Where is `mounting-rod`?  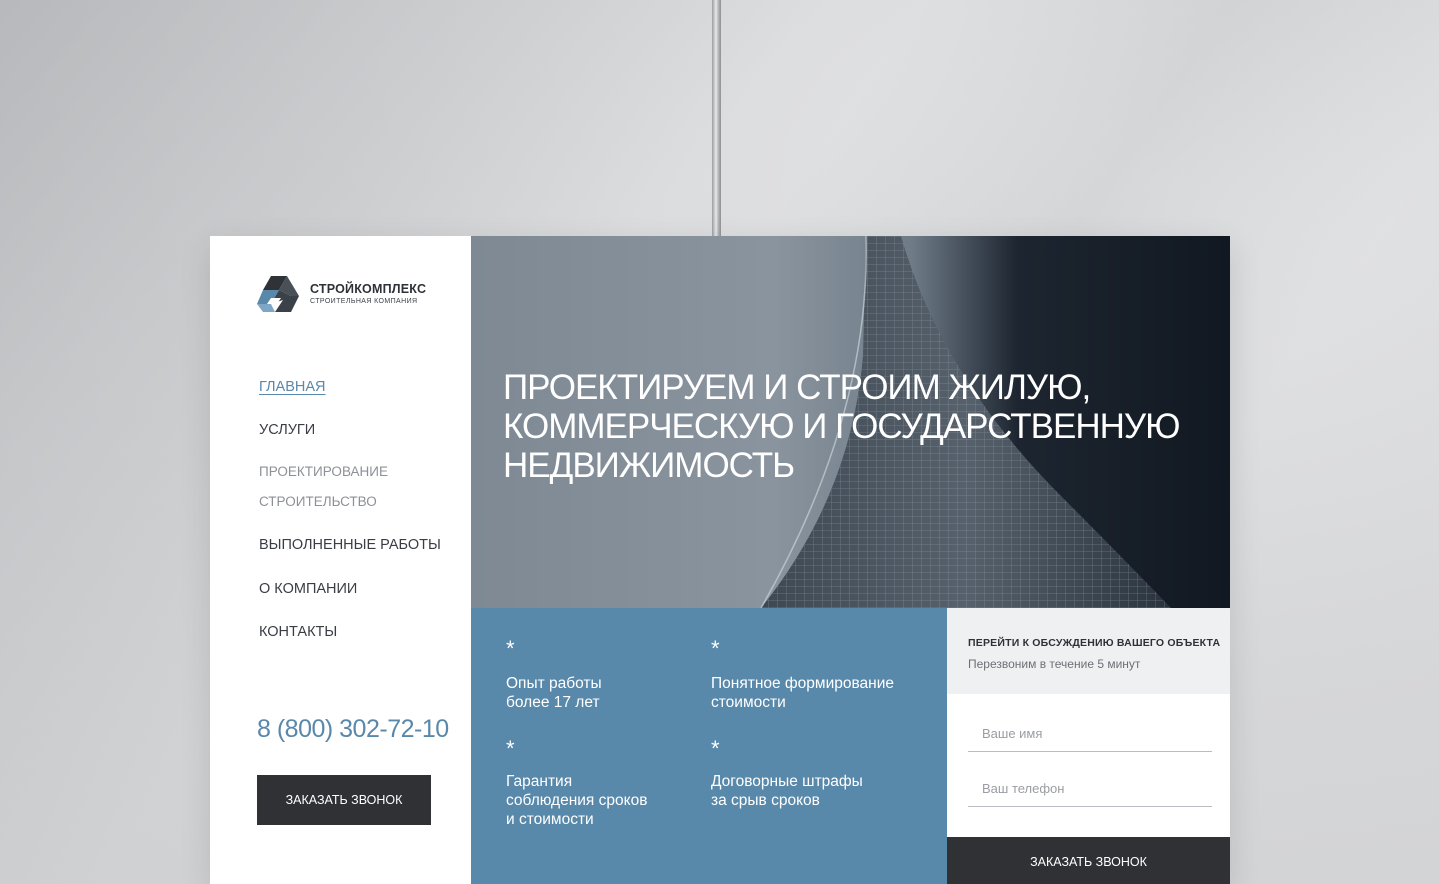
mounting-rod is located at coordinates (716, 119).